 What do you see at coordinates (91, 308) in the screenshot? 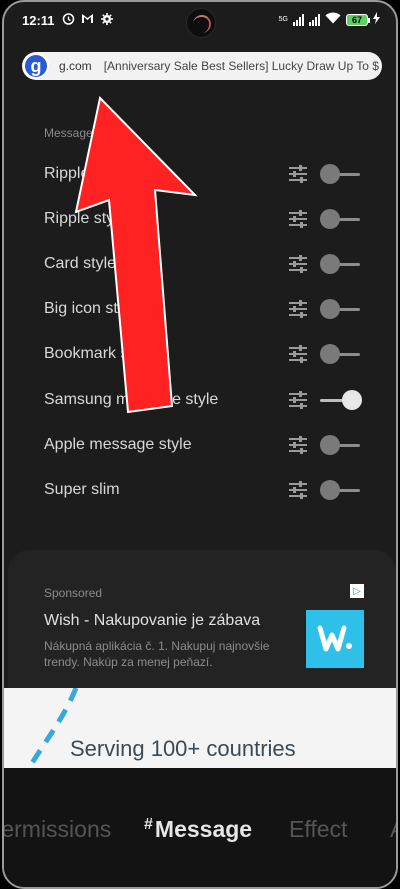
I see `setting-label: Big icon style` at bounding box center [91, 308].